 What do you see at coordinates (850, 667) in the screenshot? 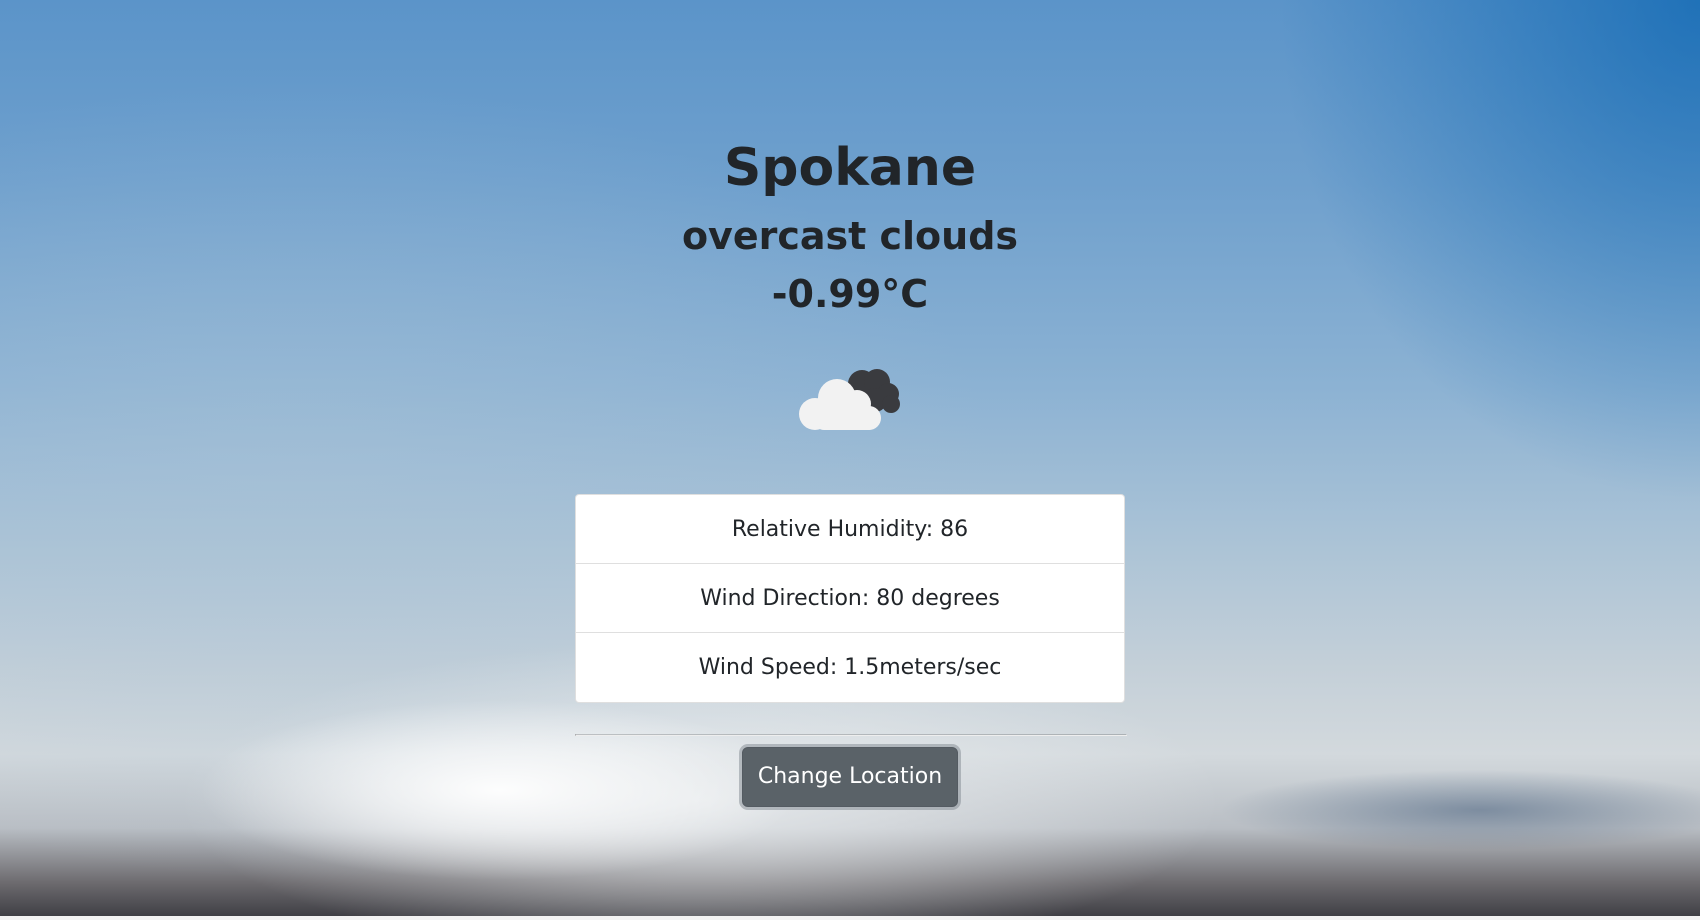
I see `wind-speed-row: Wind Speed: 1.5meters/sec` at bounding box center [850, 667].